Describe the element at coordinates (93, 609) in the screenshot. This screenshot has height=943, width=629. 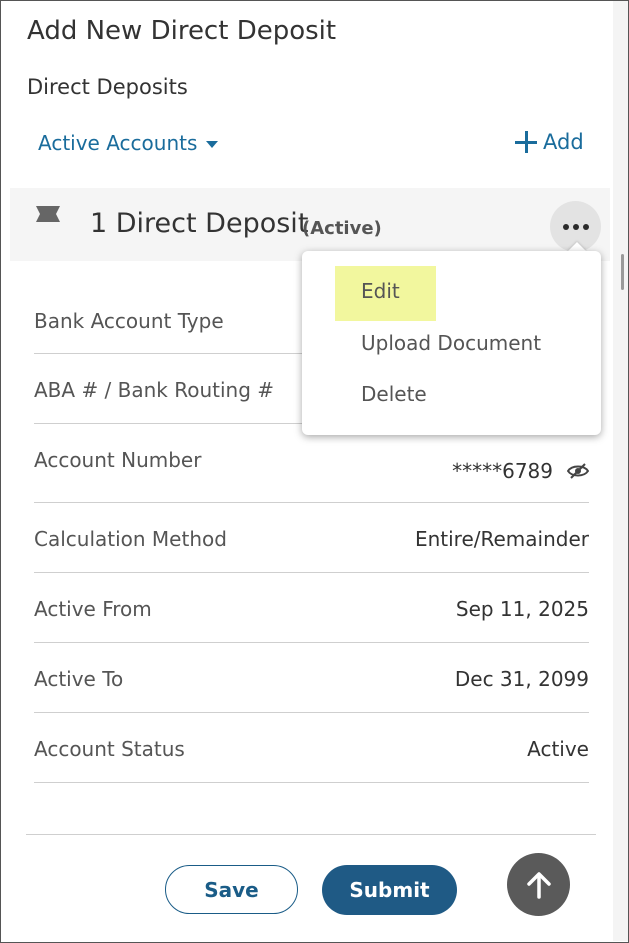
I see `detail-label: Active From` at that location.